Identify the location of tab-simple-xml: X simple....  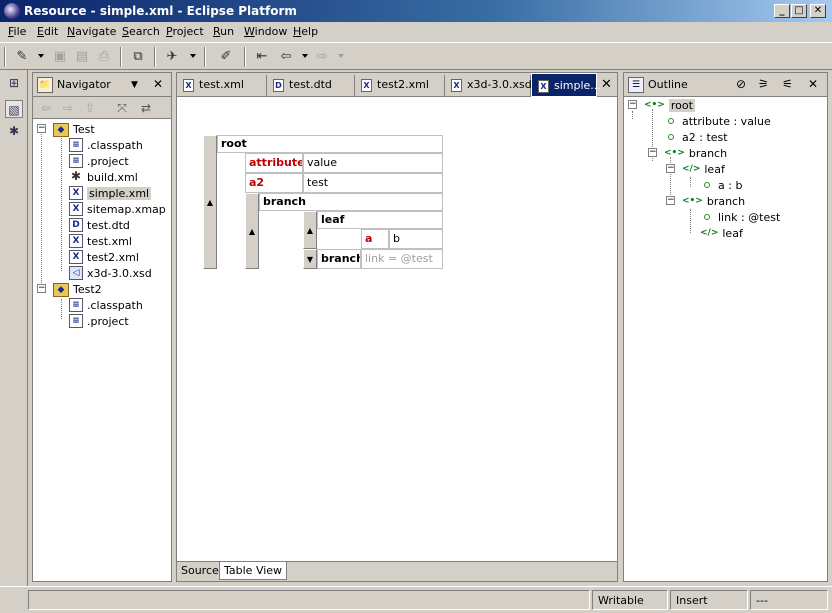
(566, 85).